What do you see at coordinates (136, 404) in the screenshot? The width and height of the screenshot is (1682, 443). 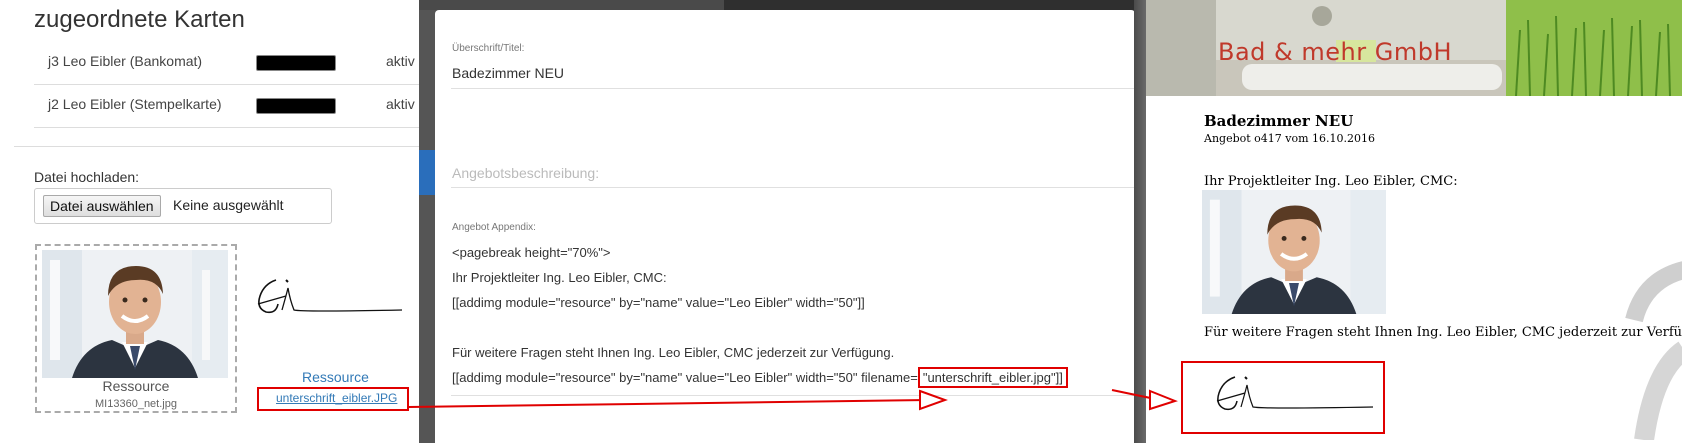 I see `resource-filename: MI13360_net.jpg` at bounding box center [136, 404].